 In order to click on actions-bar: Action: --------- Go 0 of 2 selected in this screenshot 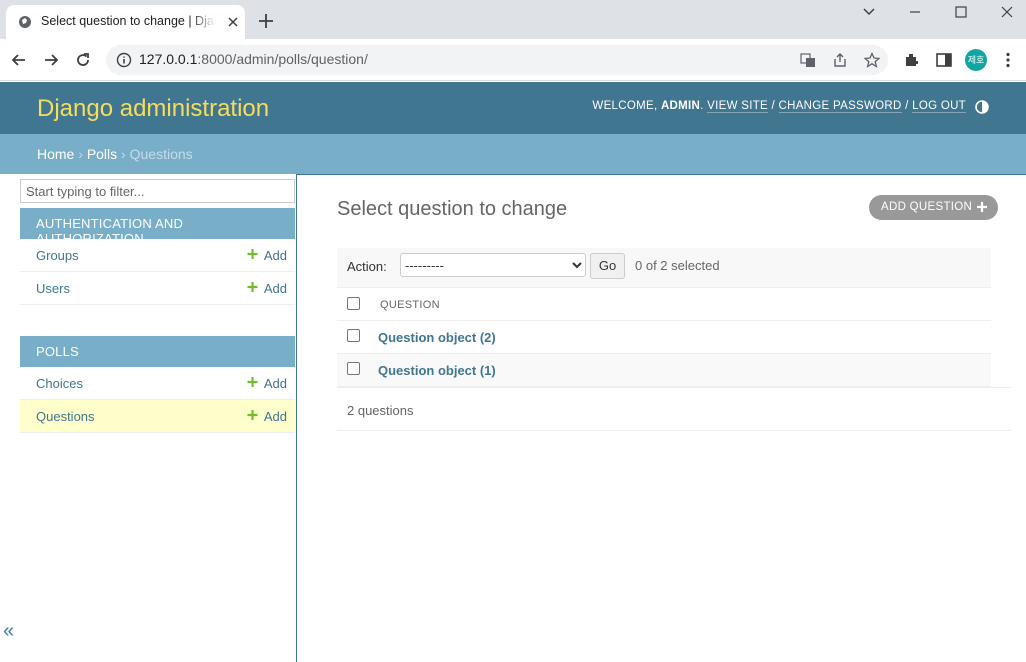, I will do `click(664, 268)`.